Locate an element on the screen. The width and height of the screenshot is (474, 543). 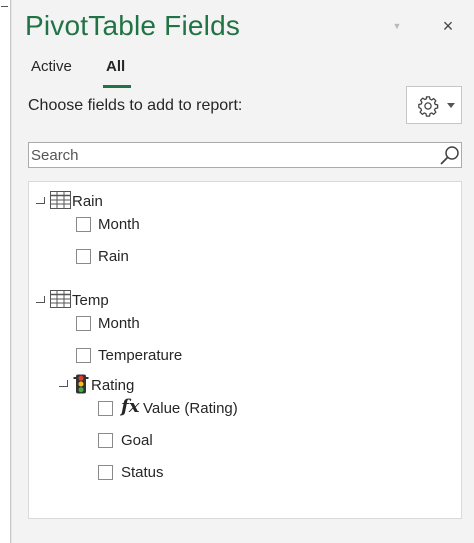
search-icon is located at coordinates (450, 157).